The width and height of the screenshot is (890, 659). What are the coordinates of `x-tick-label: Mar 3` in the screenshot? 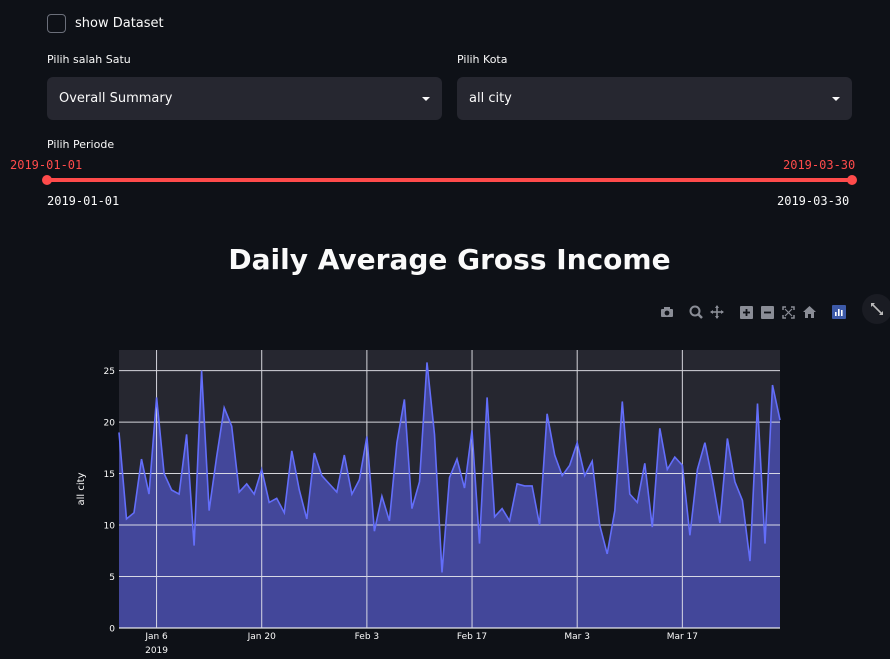 It's located at (577, 637).